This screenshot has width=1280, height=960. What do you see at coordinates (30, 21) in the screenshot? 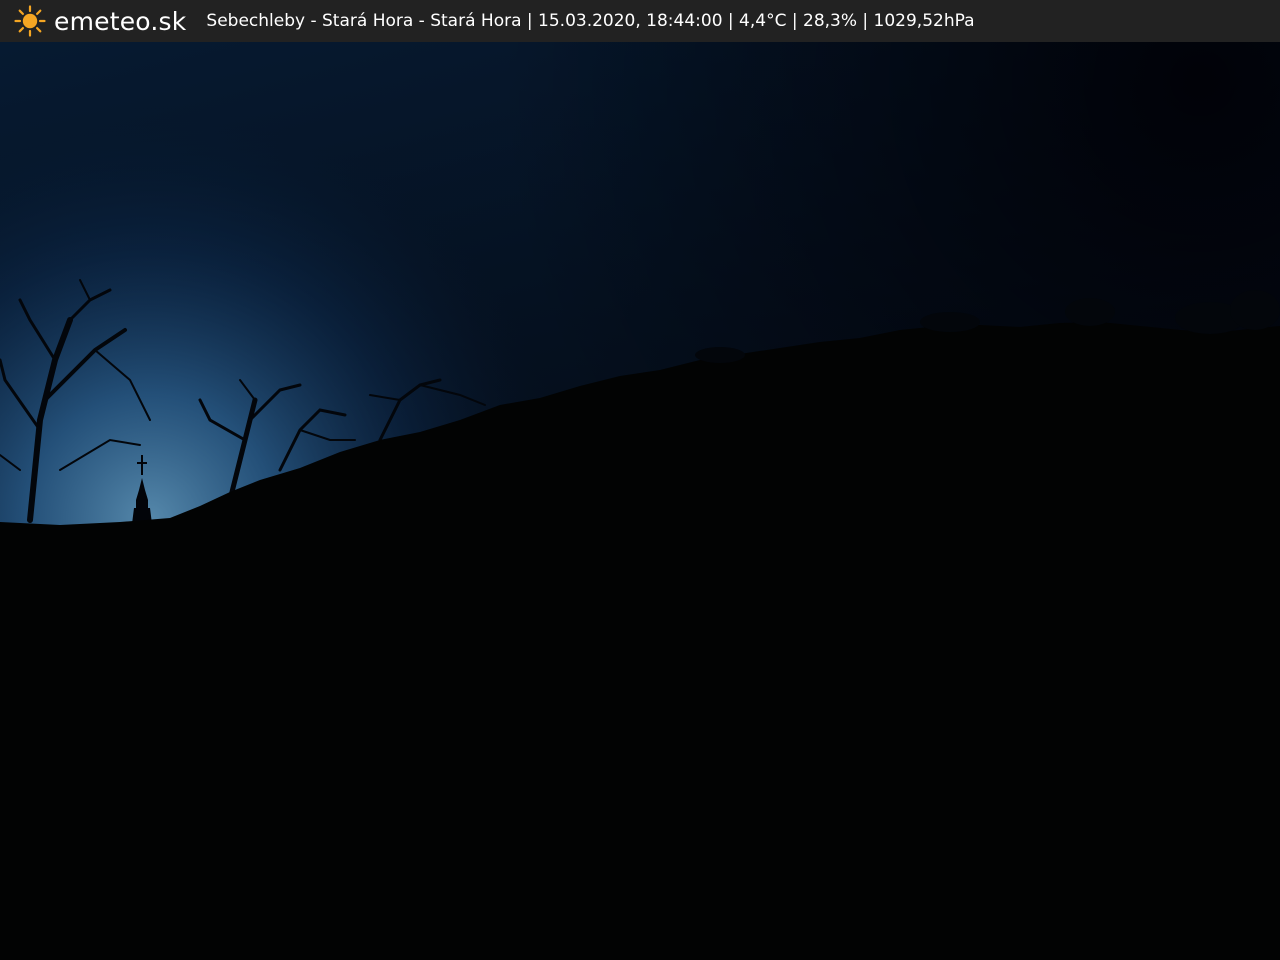
I see `sun-icon` at bounding box center [30, 21].